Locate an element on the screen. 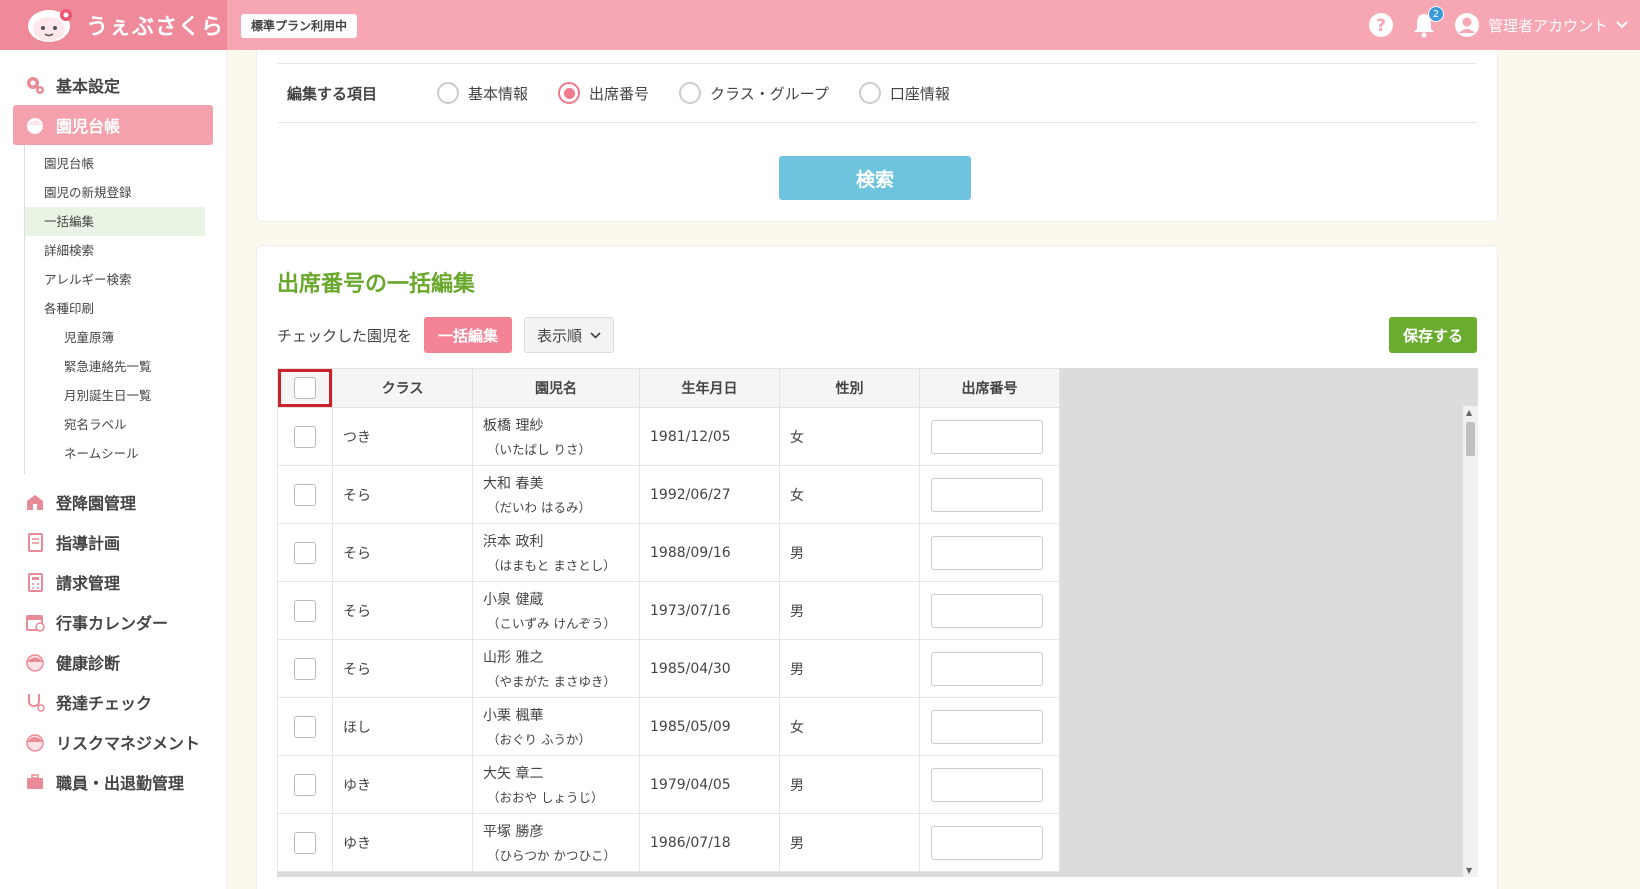 The image size is (1640, 889). cell-gender: 女 is located at coordinates (849, 494).